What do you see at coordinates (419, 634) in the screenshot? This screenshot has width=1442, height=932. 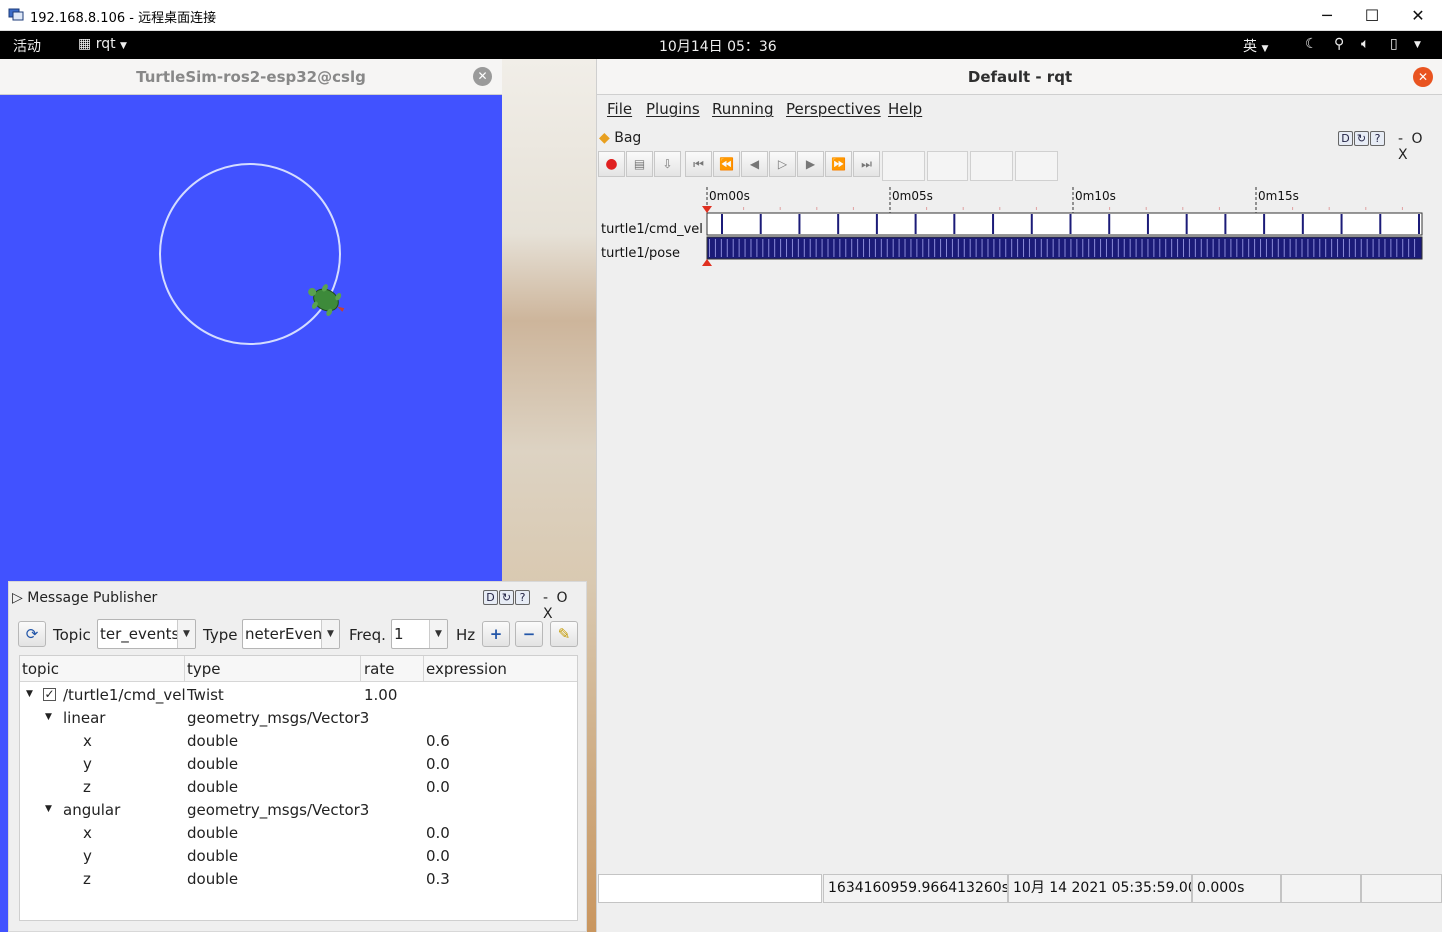 I see `freq-combobox: 1 ▼` at bounding box center [419, 634].